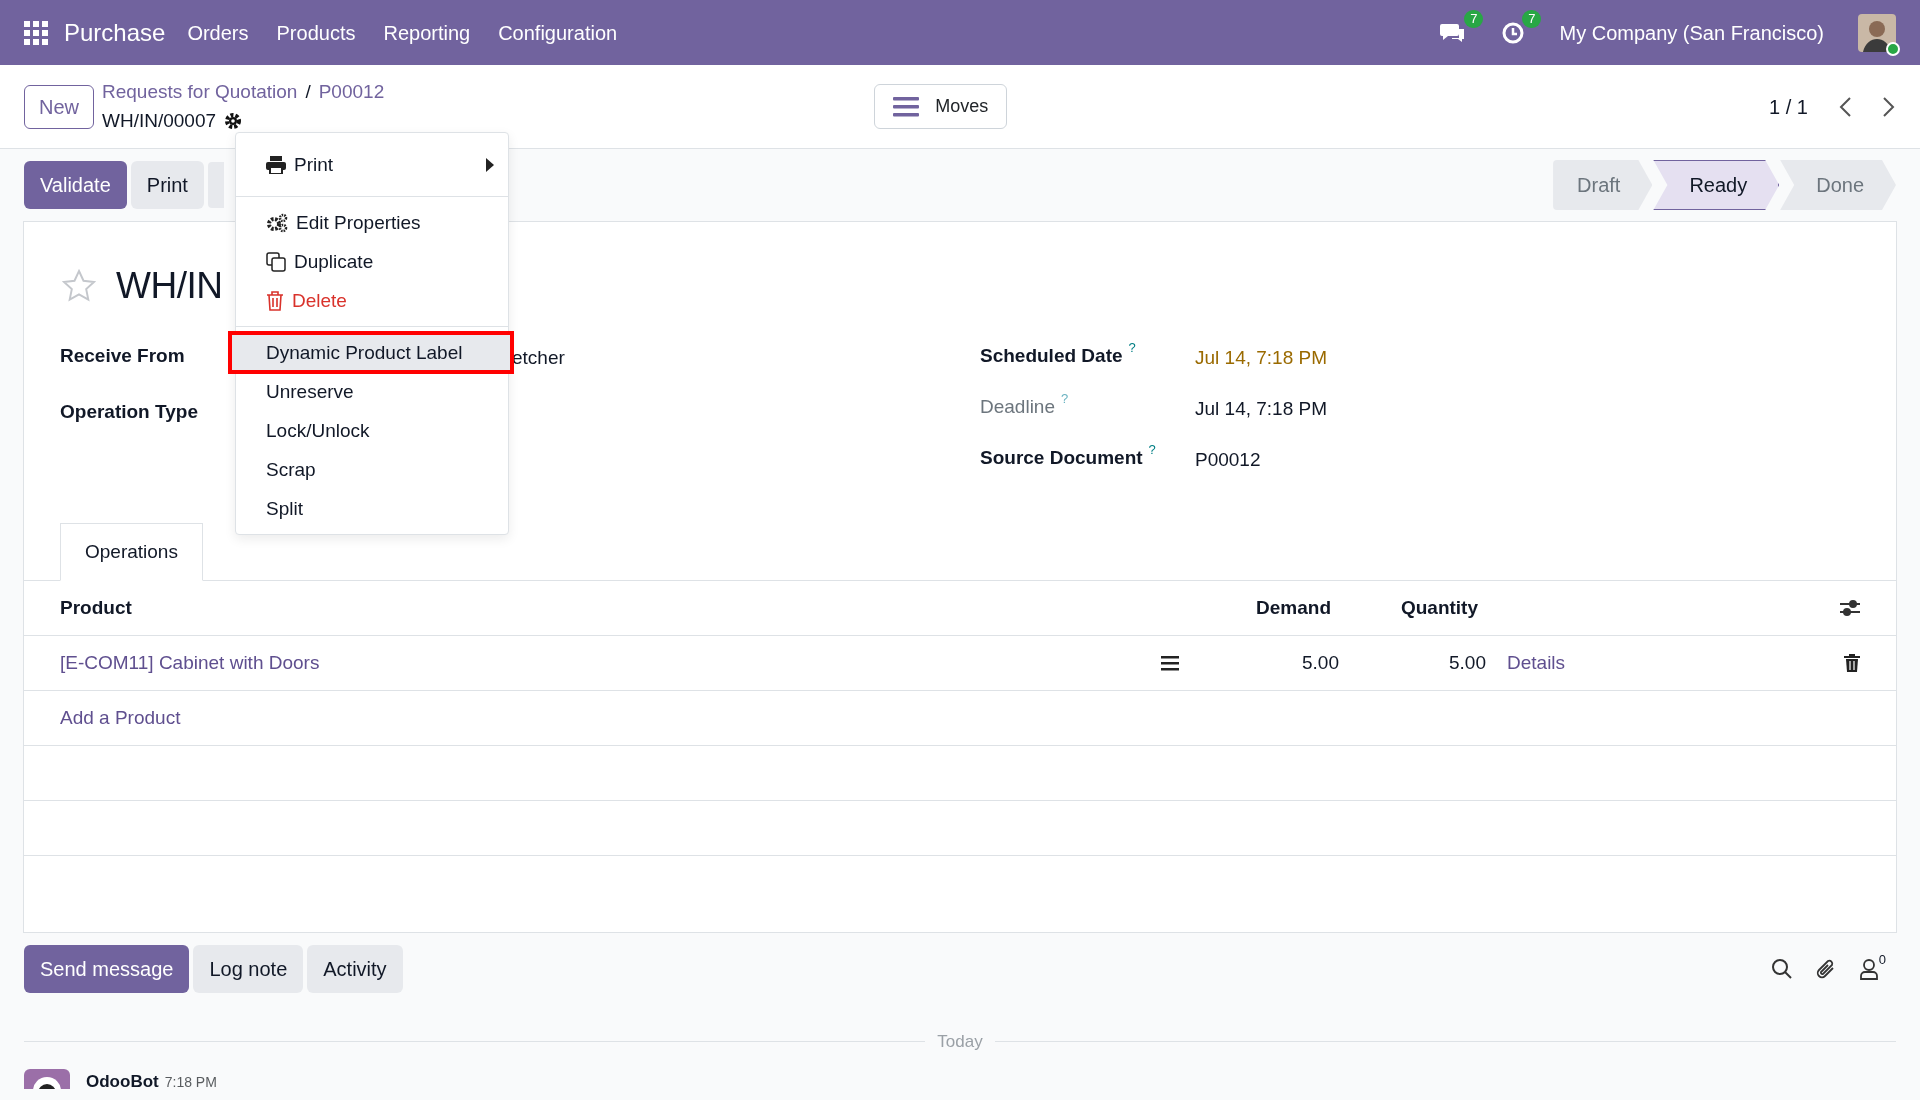 This screenshot has height=1100, width=1920. Describe the element at coordinates (351, 92) in the screenshot. I see `breadcrumb-link: P00012` at that location.